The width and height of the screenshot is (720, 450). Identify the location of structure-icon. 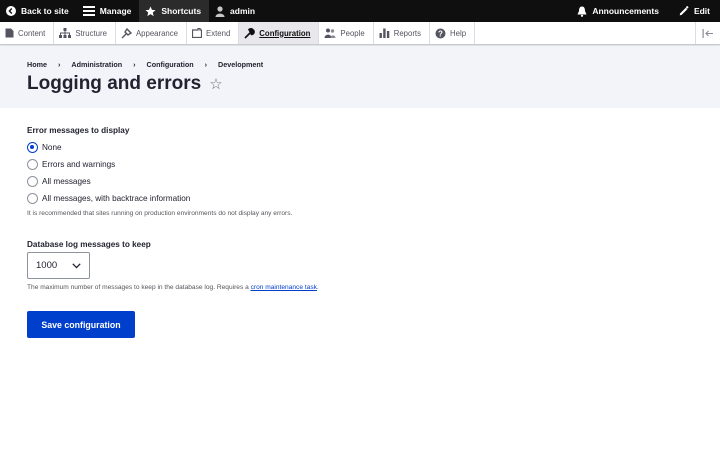
(65, 33).